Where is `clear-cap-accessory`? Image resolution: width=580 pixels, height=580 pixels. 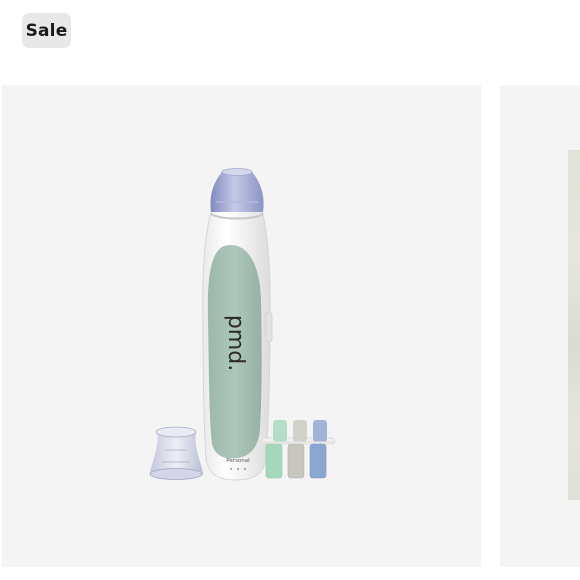 clear-cap-accessory is located at coordinates (176, 453).